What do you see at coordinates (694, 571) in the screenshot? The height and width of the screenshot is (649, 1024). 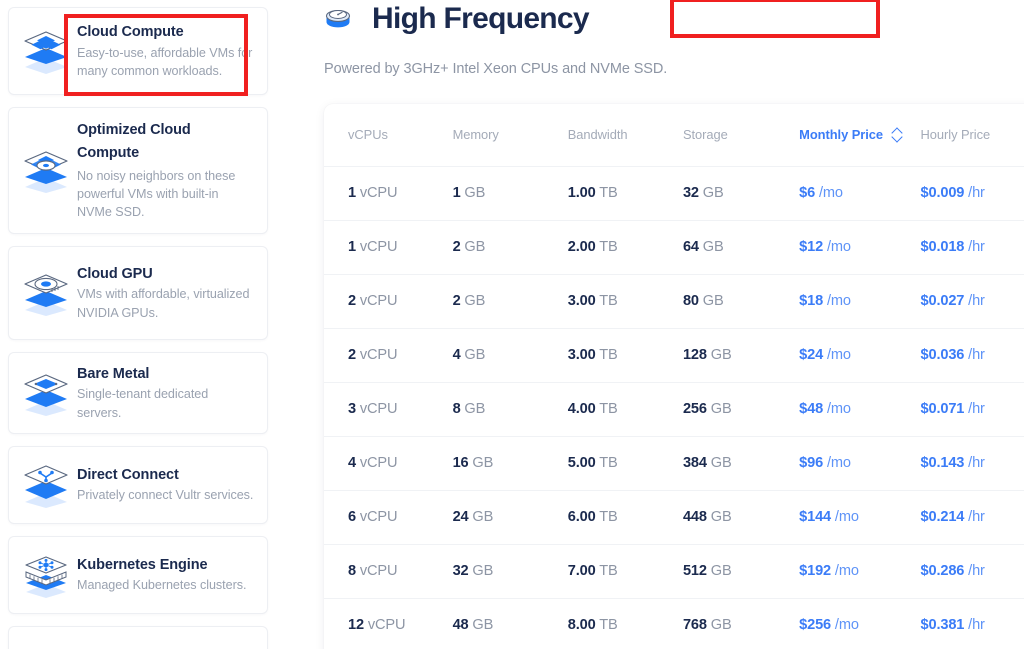 I see `value-number: 512` at bounding box center [694, 571].